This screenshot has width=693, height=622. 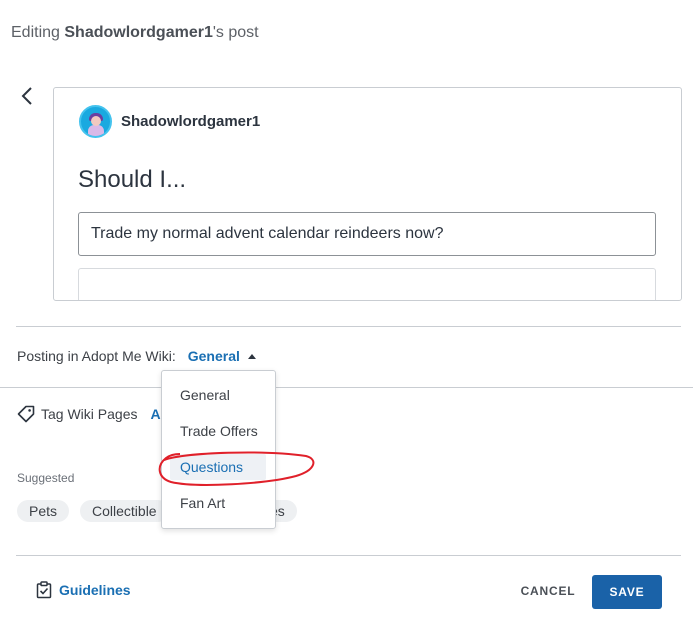 What do you see at coordinates (627, 592) in the screenshot?
I see `save-button: SAVE` at bounding box center [627, 592].